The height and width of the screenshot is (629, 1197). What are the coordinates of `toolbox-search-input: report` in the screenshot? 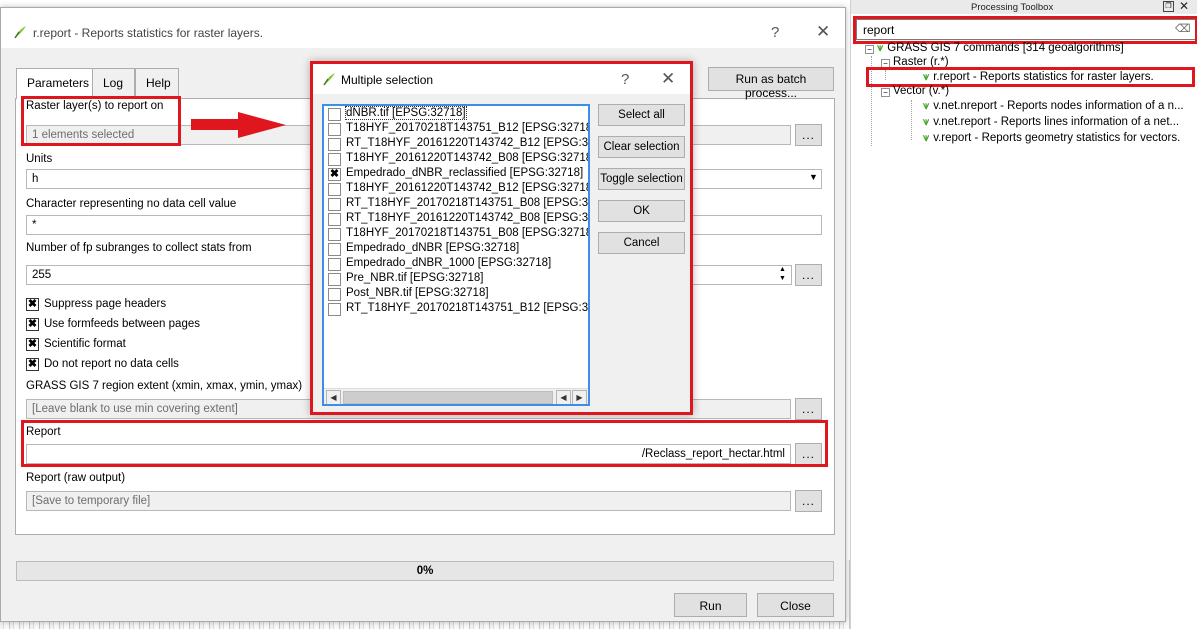 It's located at (1026, 29).